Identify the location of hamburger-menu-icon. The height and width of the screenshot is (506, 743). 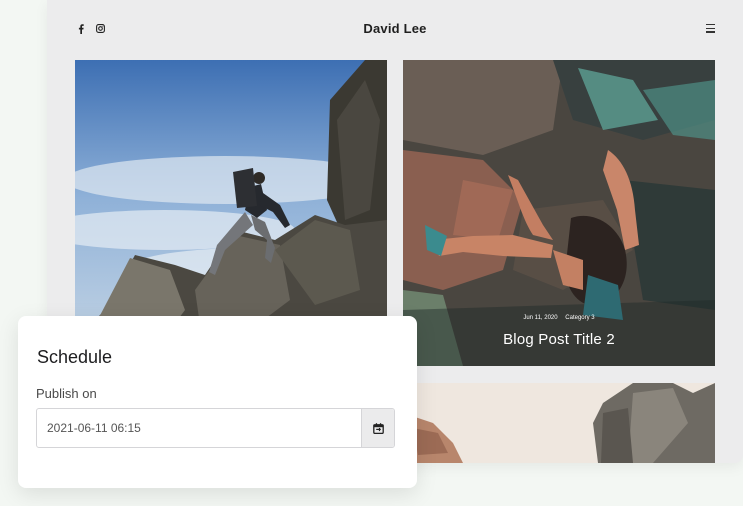
(710, 28).